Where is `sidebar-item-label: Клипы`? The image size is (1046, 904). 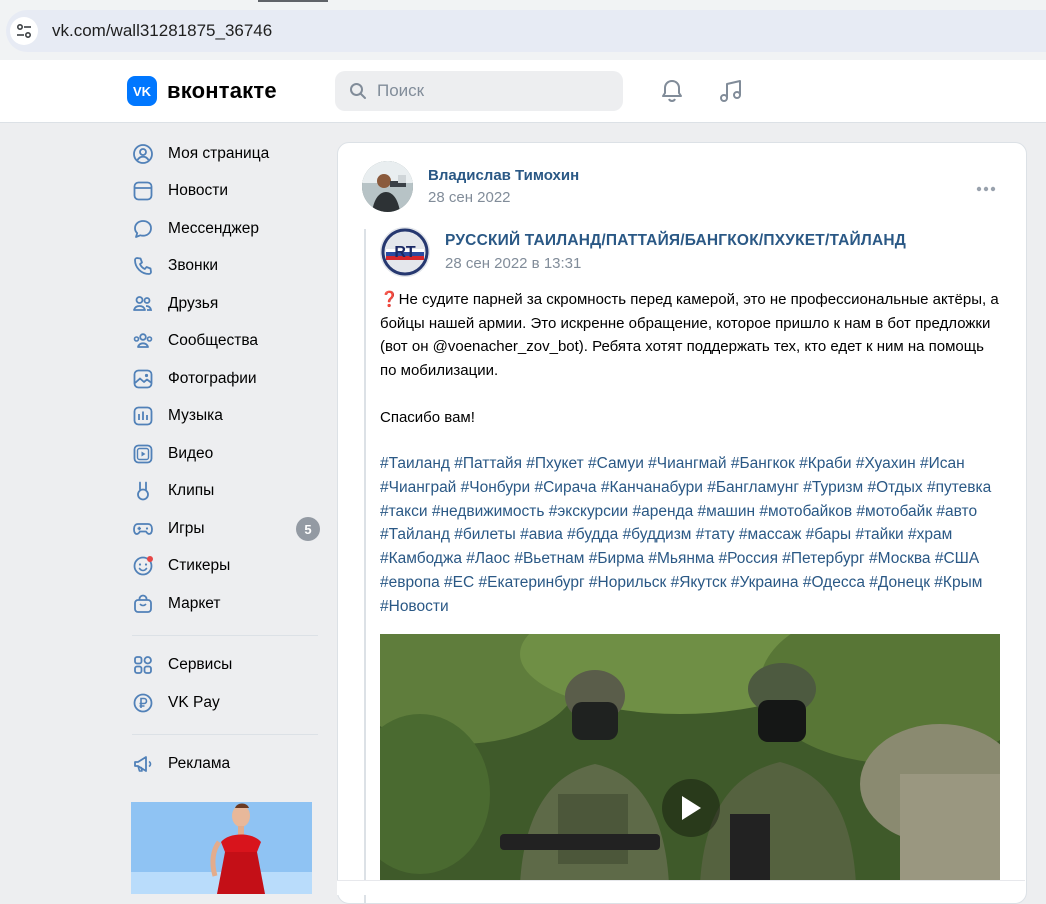 sidebar-item-label: Клипы is located at coordinates (191, 491).